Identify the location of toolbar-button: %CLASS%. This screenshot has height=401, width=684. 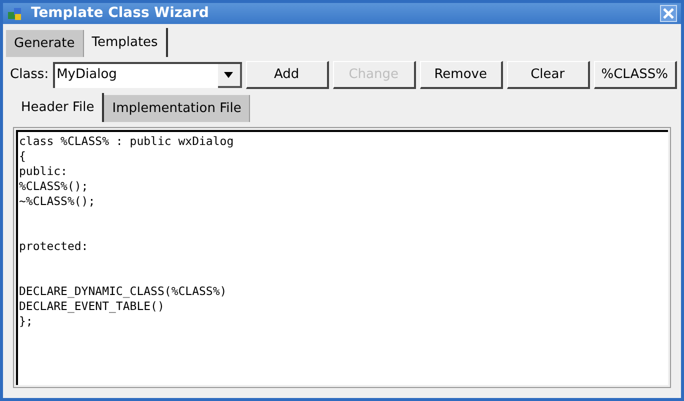
(635, 75).